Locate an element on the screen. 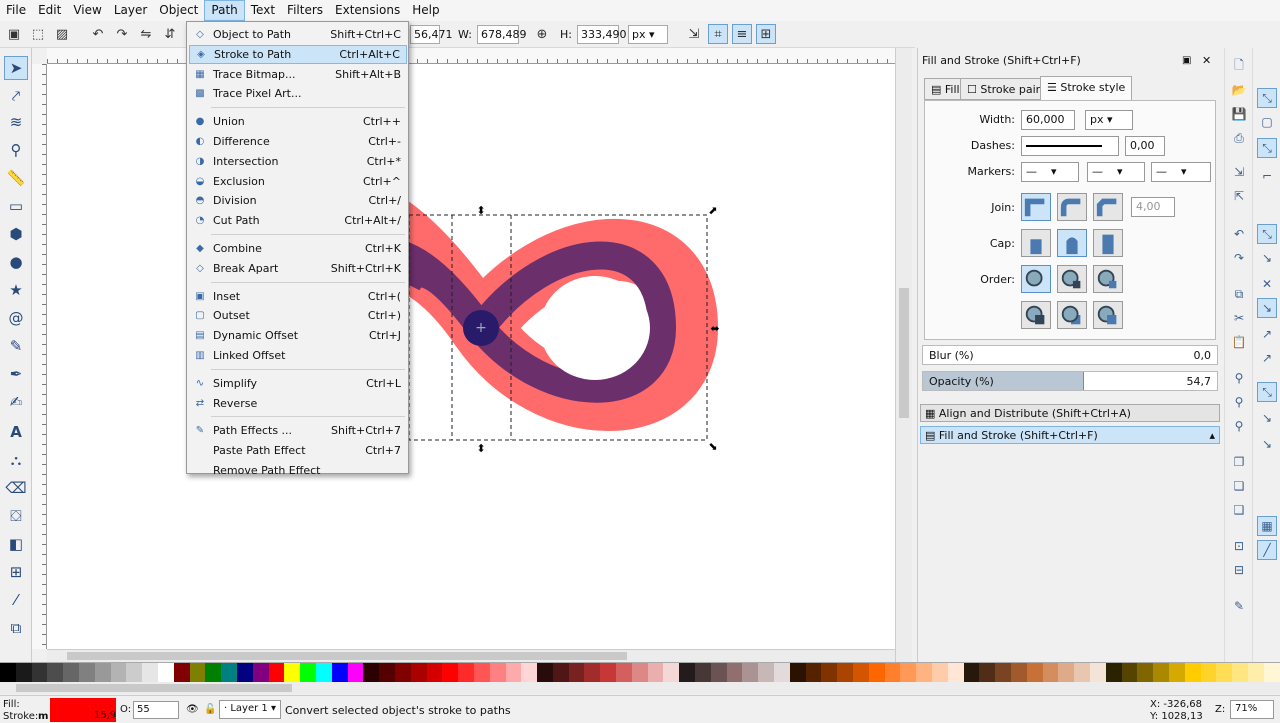  eraser-tool-icon: ⌫ is located at coordinates (16, 488).